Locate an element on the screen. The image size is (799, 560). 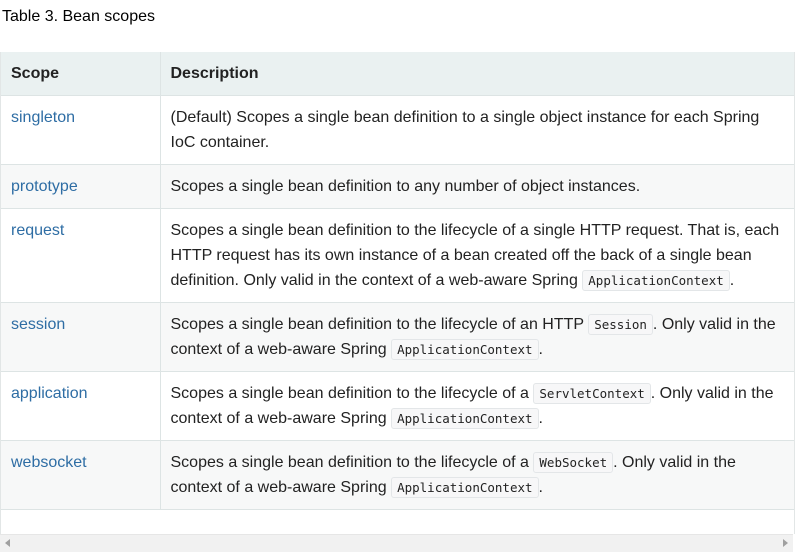
code-literal: ServletContext is located at coordinates (592, 393).